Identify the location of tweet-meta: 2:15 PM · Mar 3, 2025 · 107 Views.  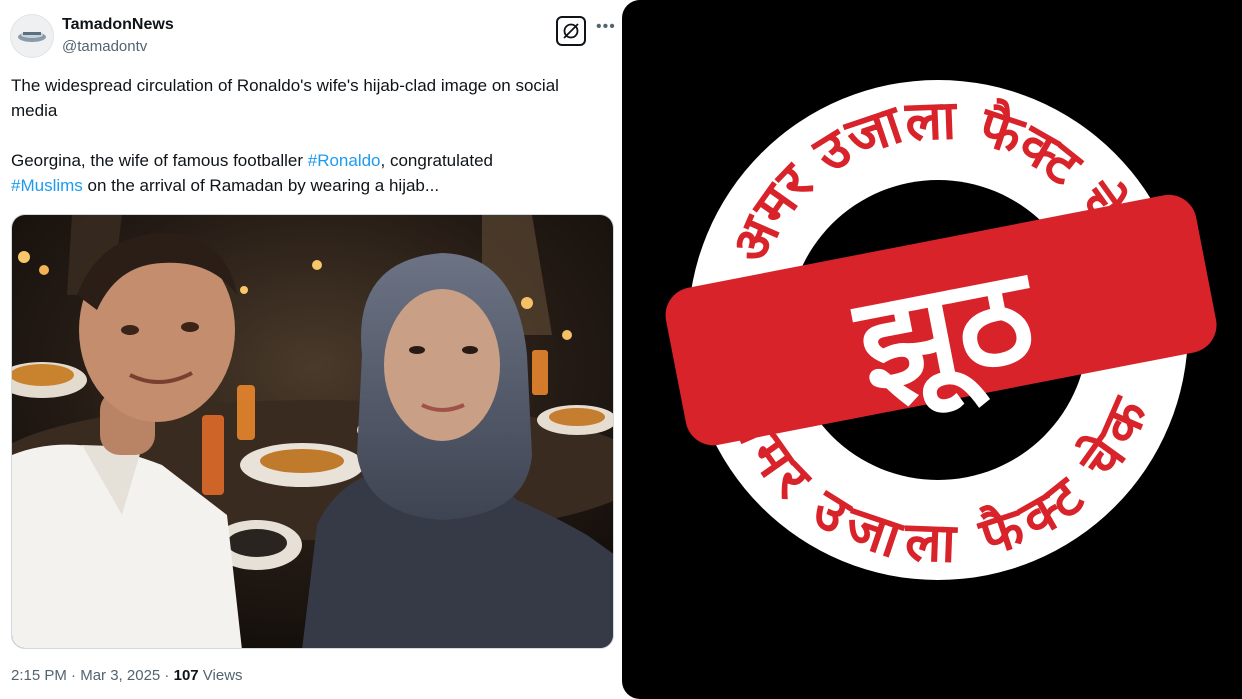
(127, 675).